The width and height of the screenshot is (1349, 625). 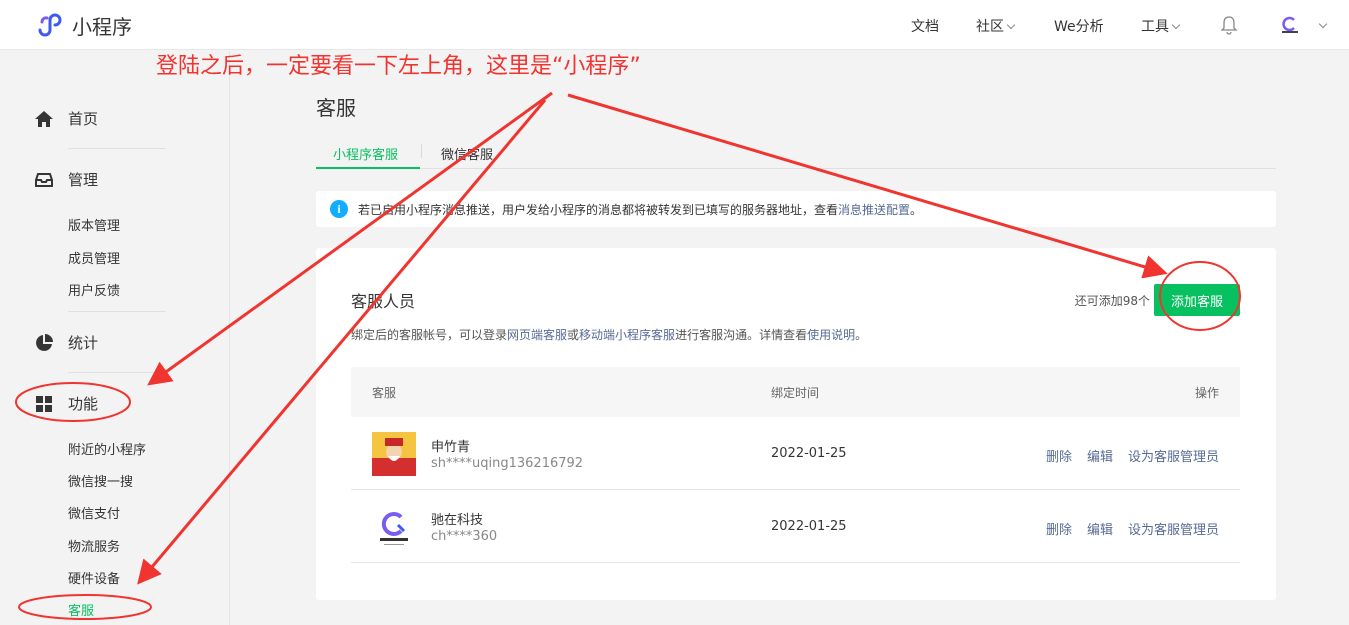 What do you see at coordinates (94, 512) in the screenshot?
I see `sidebar-item-pay: 微信支付` at bounding box center [94, 512].